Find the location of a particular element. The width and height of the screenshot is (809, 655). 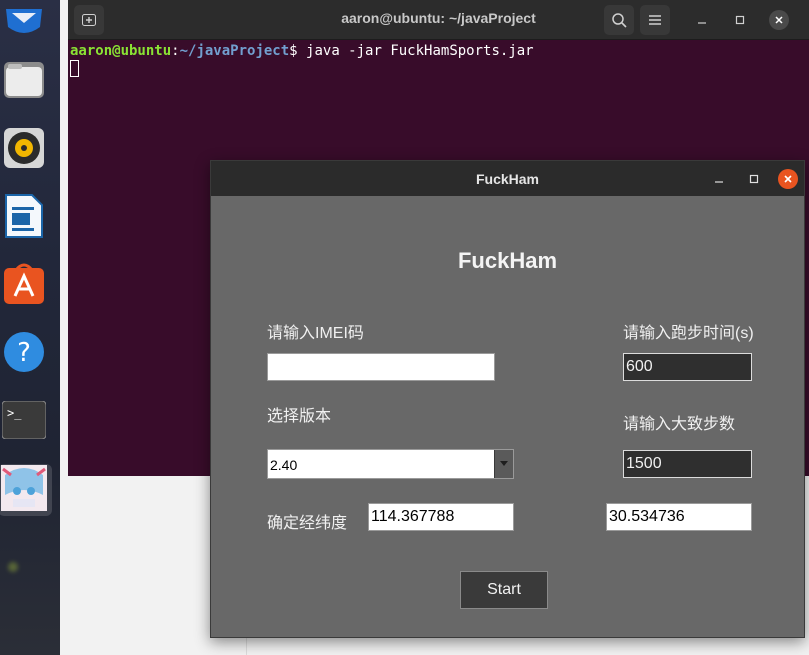

terminal-icon: >_ is located at coordinates (24, 420).